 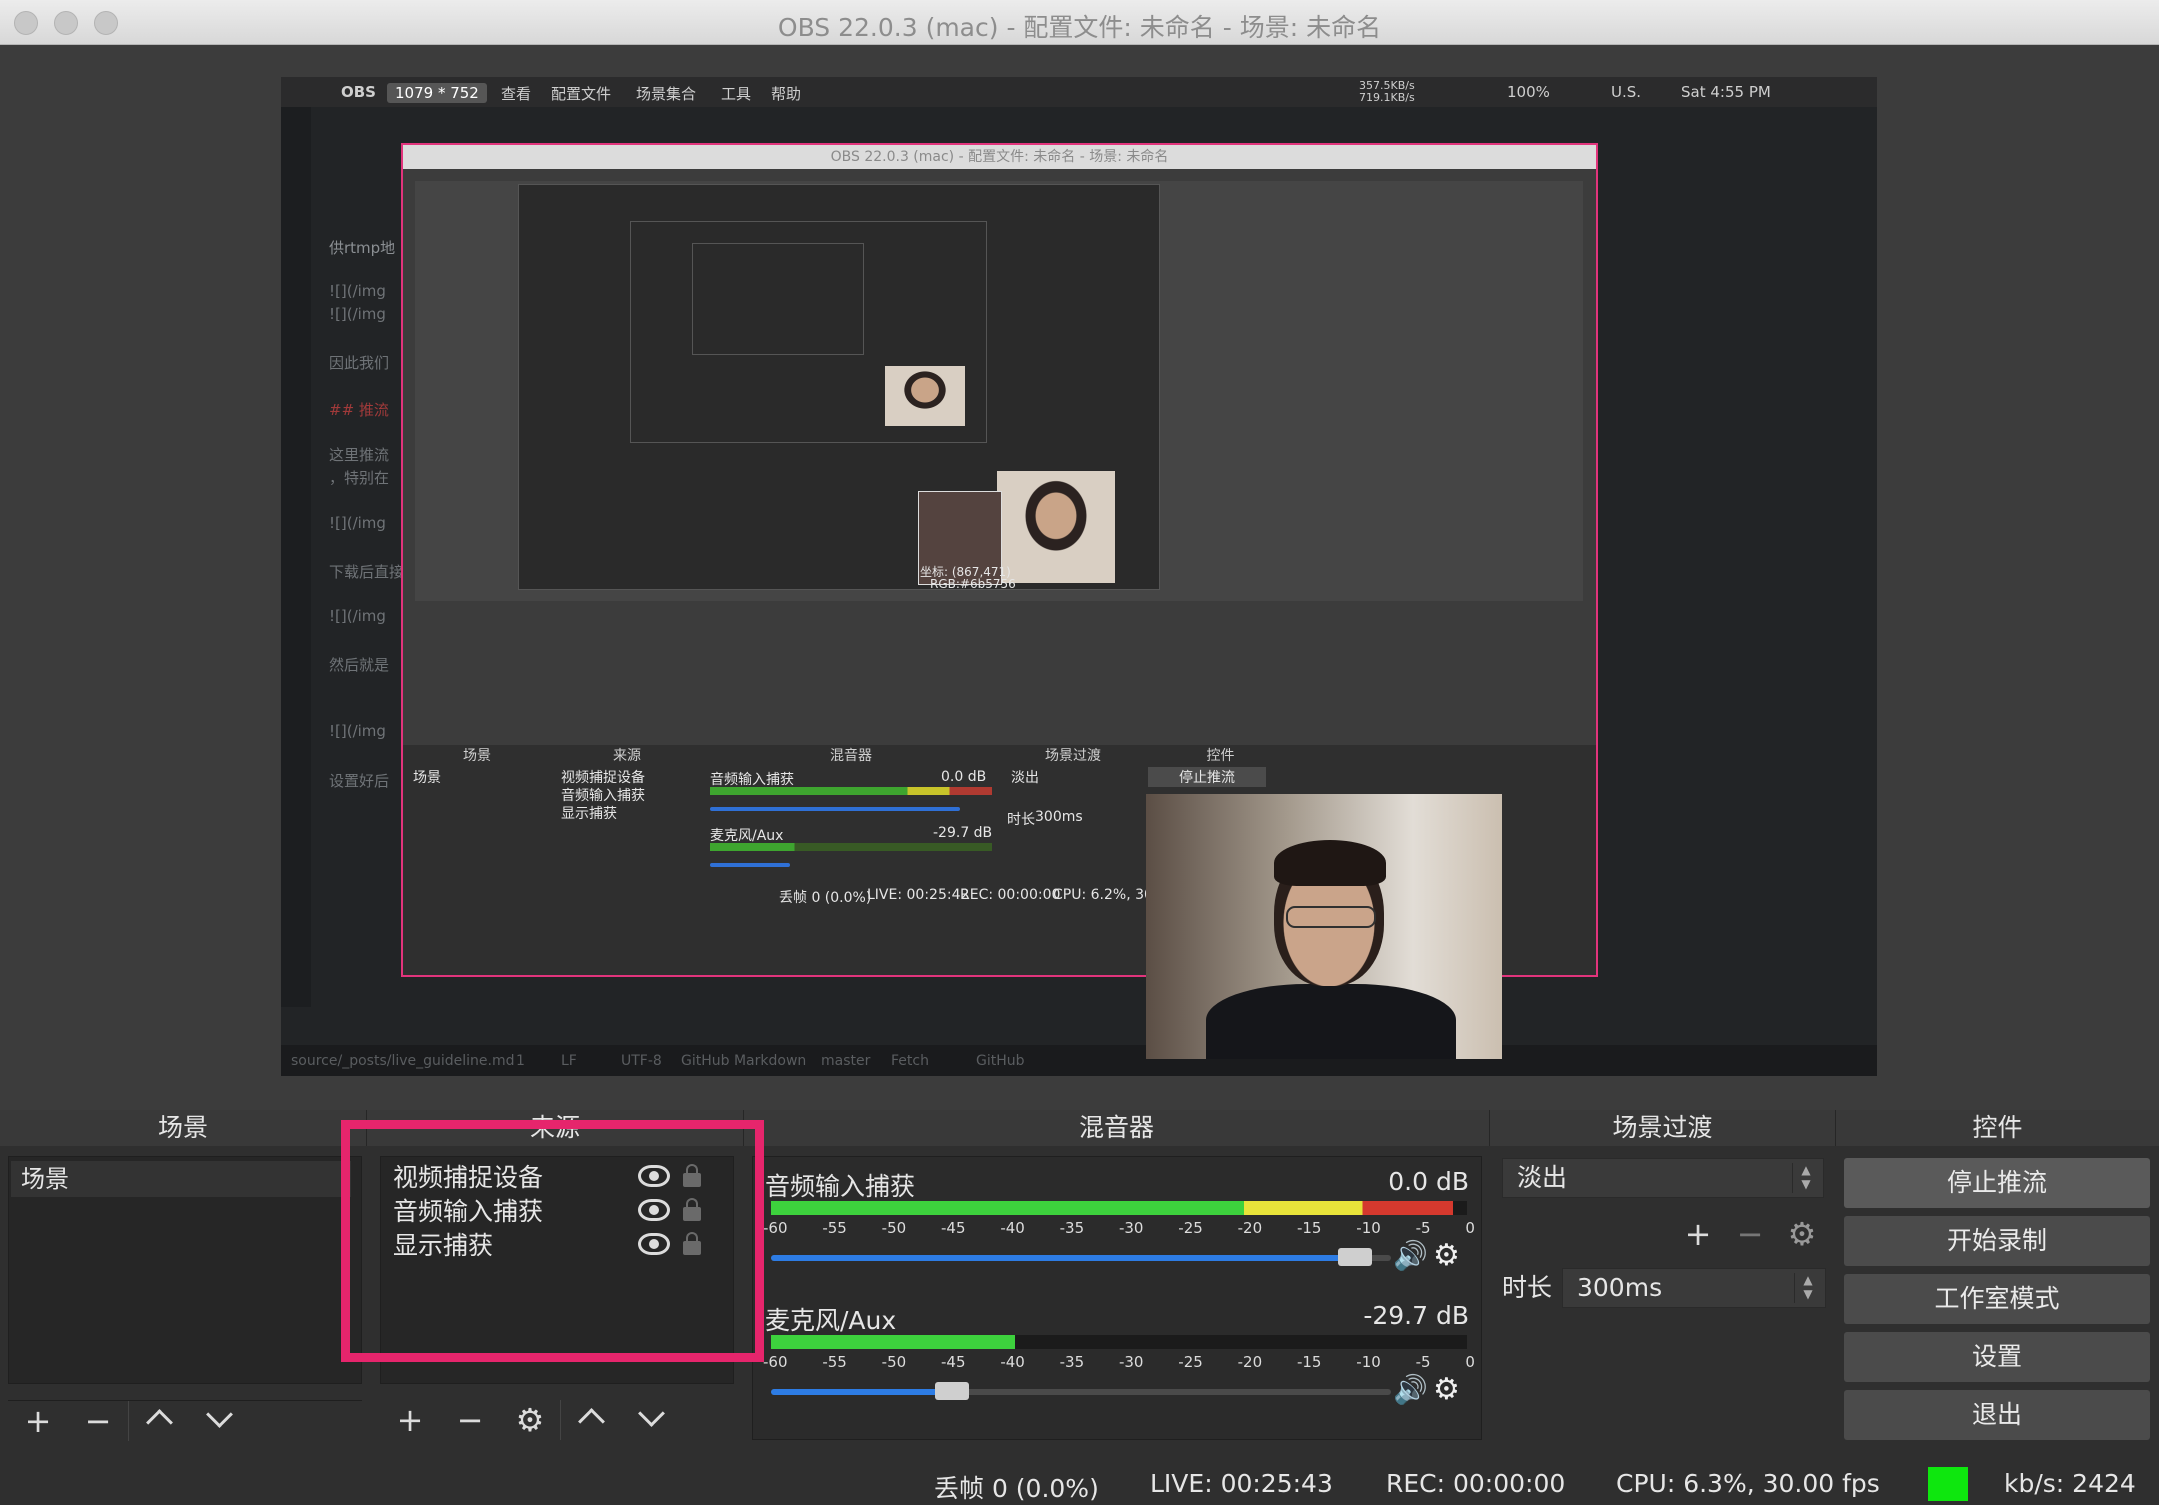 What do you see at coordinates (1309, 1228) in the screenshot?
I see `meter-tick-label: -15` at bounding box center [1309, 1228].